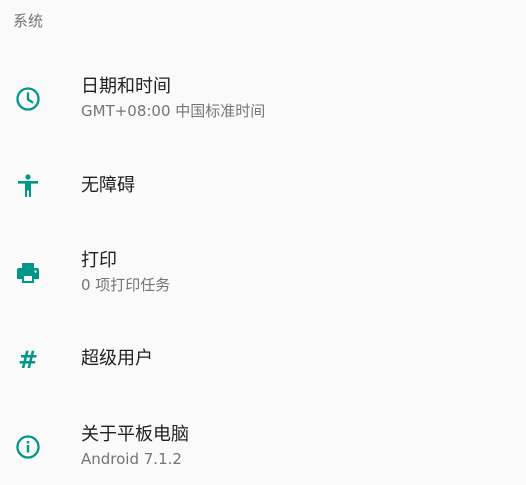 The width and height of the screenshot is (526, 485). I want to click on settings-item-summary: 0 项打印任务, so click(126, 285).